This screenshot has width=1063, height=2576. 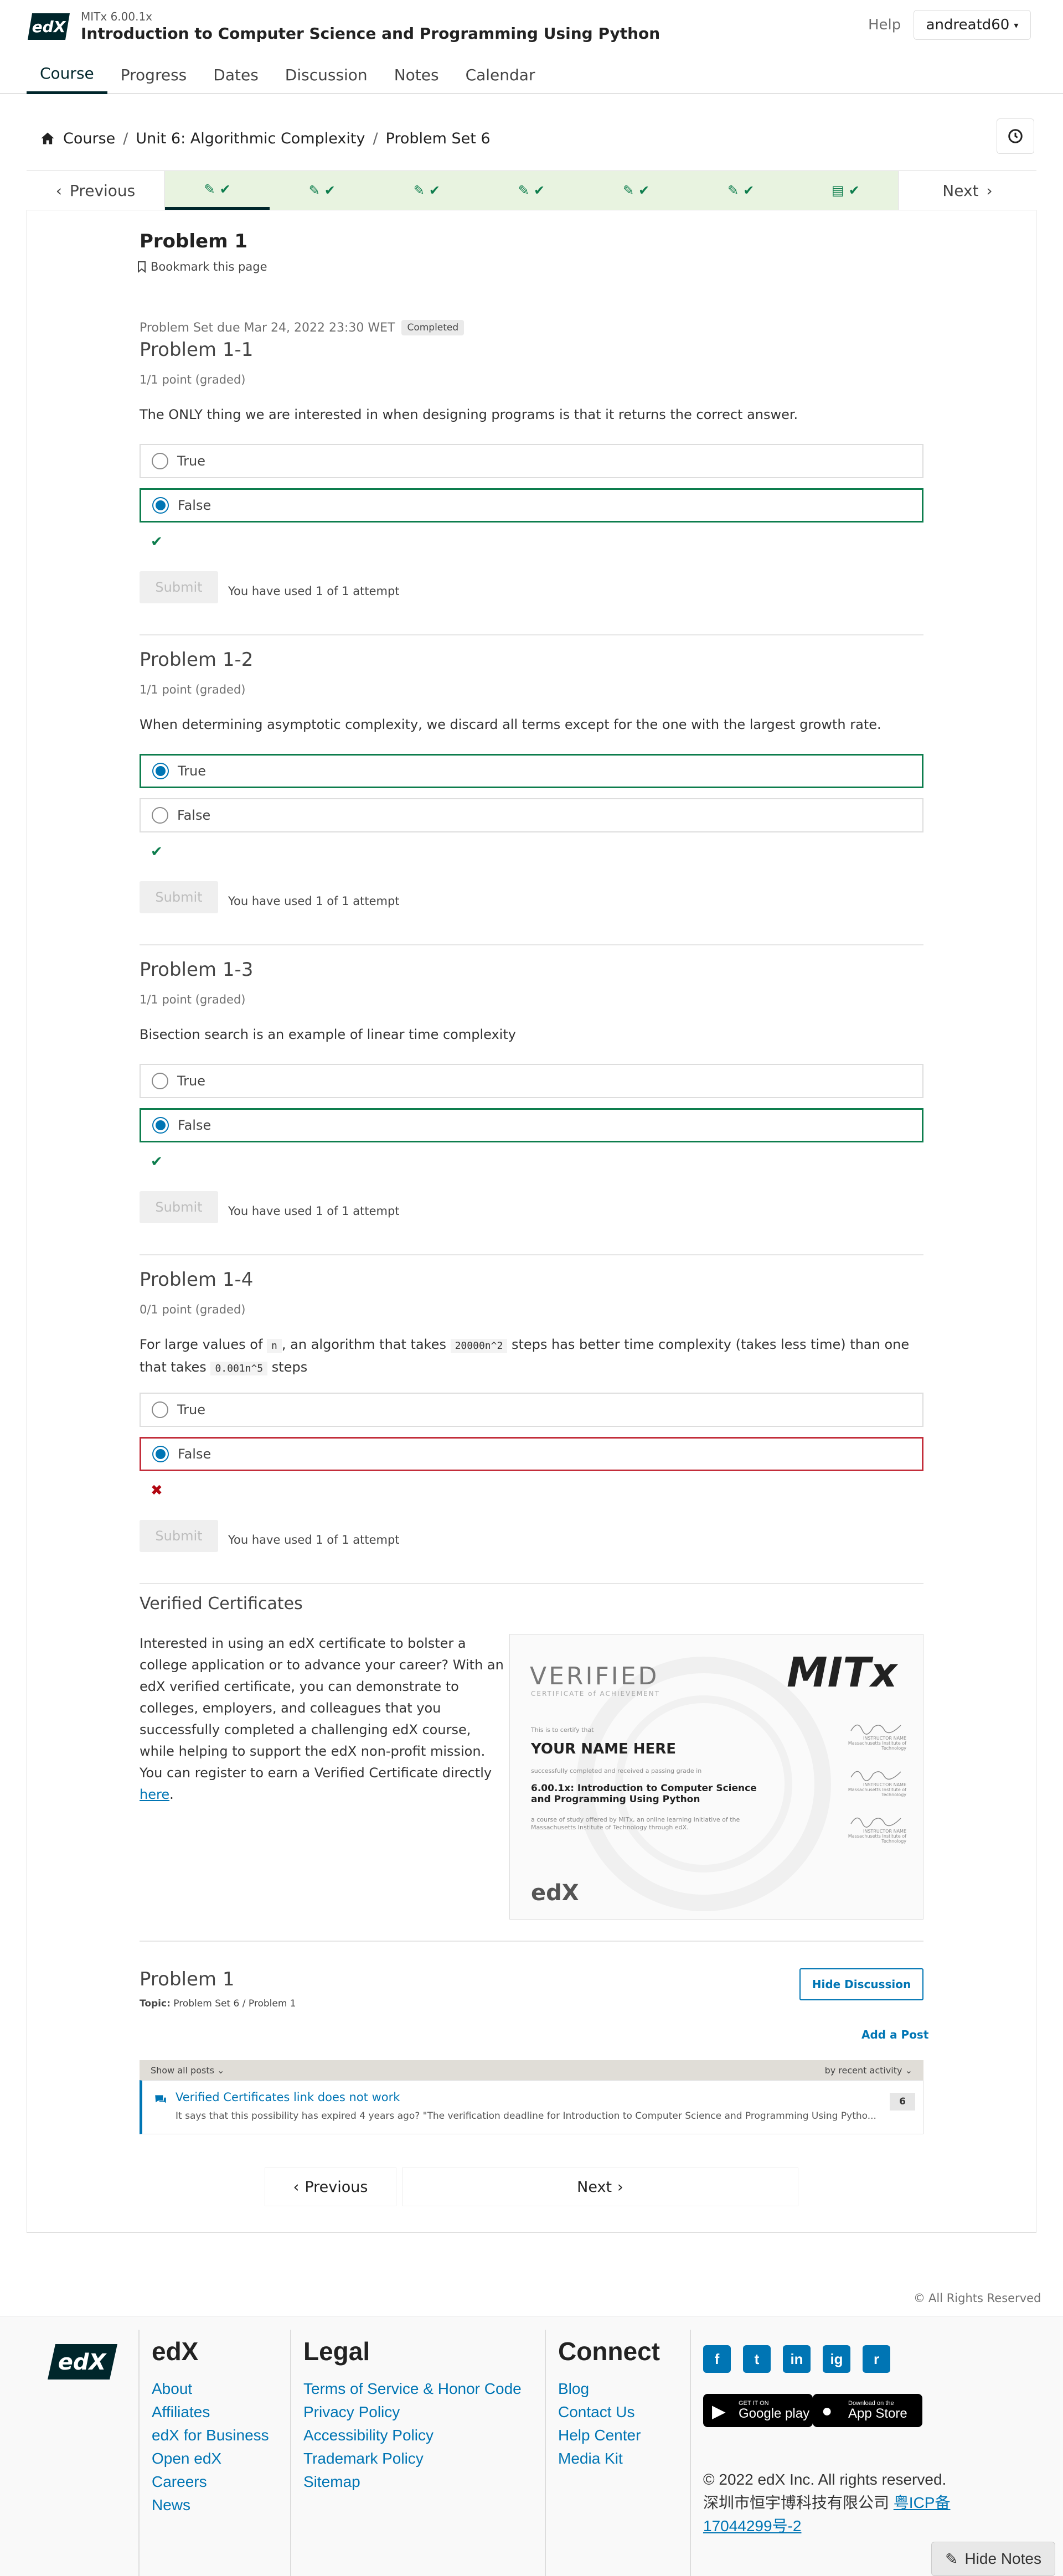 What do you see at coordinates (717, 2359) in the screenshot?
I see `facebook-icon: f` at bounding box center [717, 2359].